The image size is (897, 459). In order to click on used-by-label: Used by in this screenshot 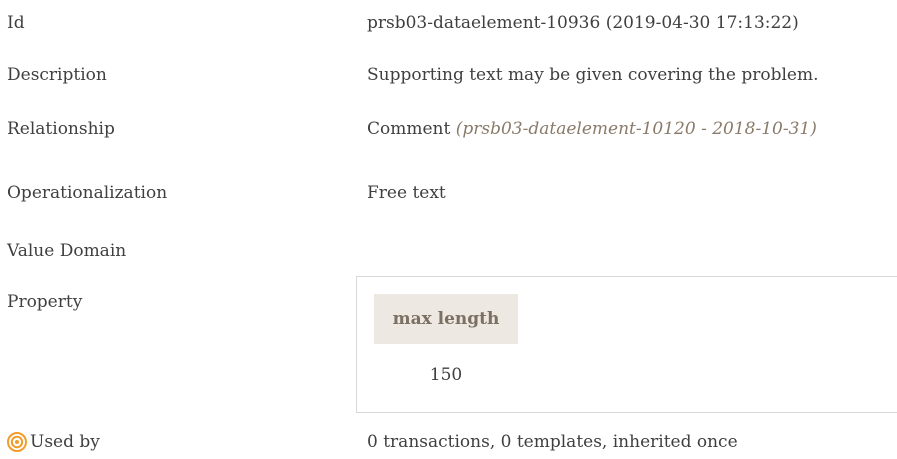, I will do `click(65, 442)`.